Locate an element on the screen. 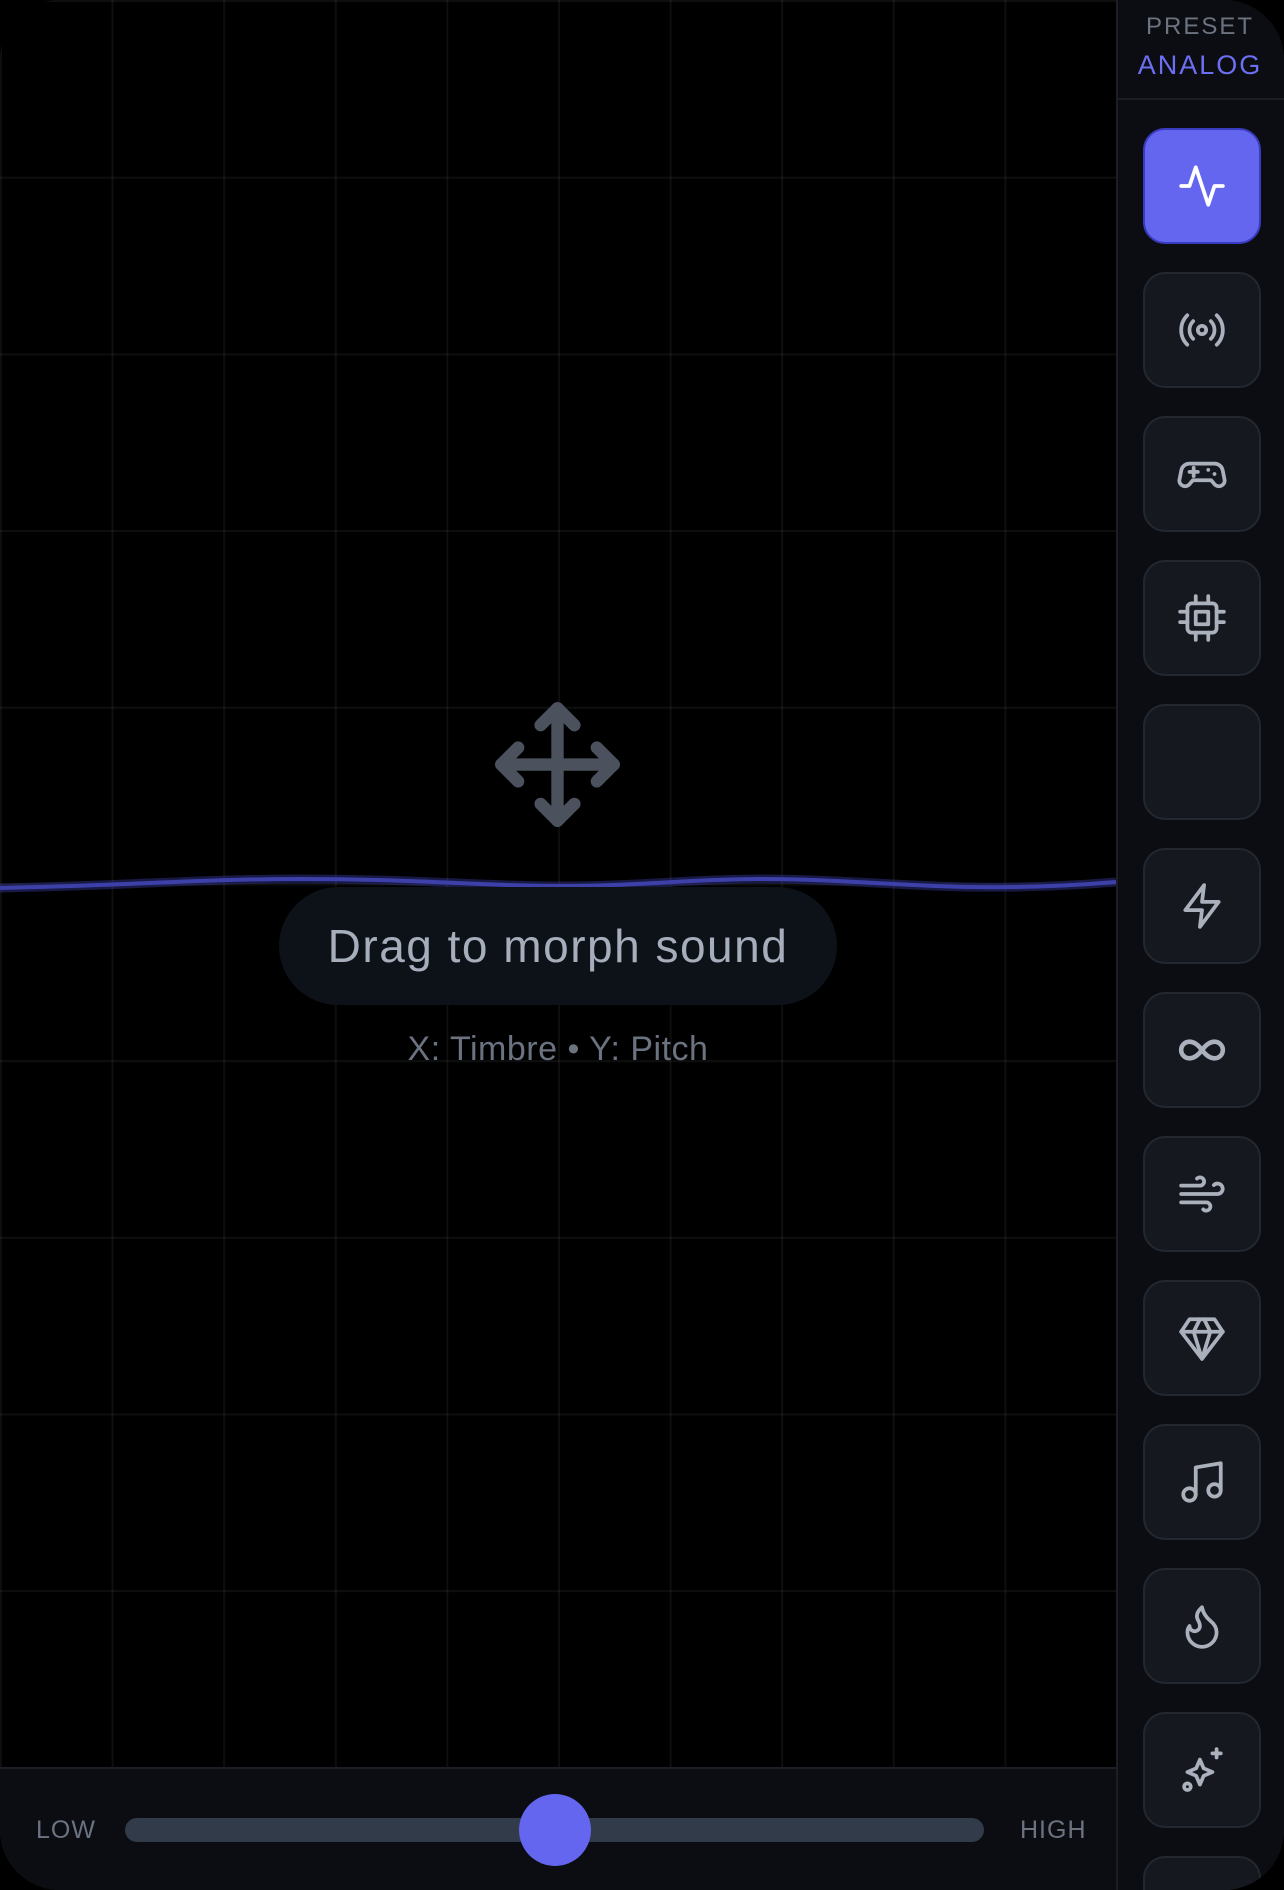 This screenshot has height=1890, width=1284. infinity-icon is located at coordinates (1202, 1050).